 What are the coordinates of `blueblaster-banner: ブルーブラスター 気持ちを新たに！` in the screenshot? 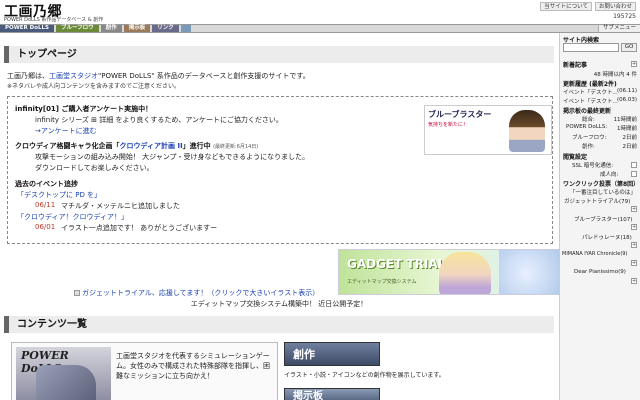 It's located at (488, 130).